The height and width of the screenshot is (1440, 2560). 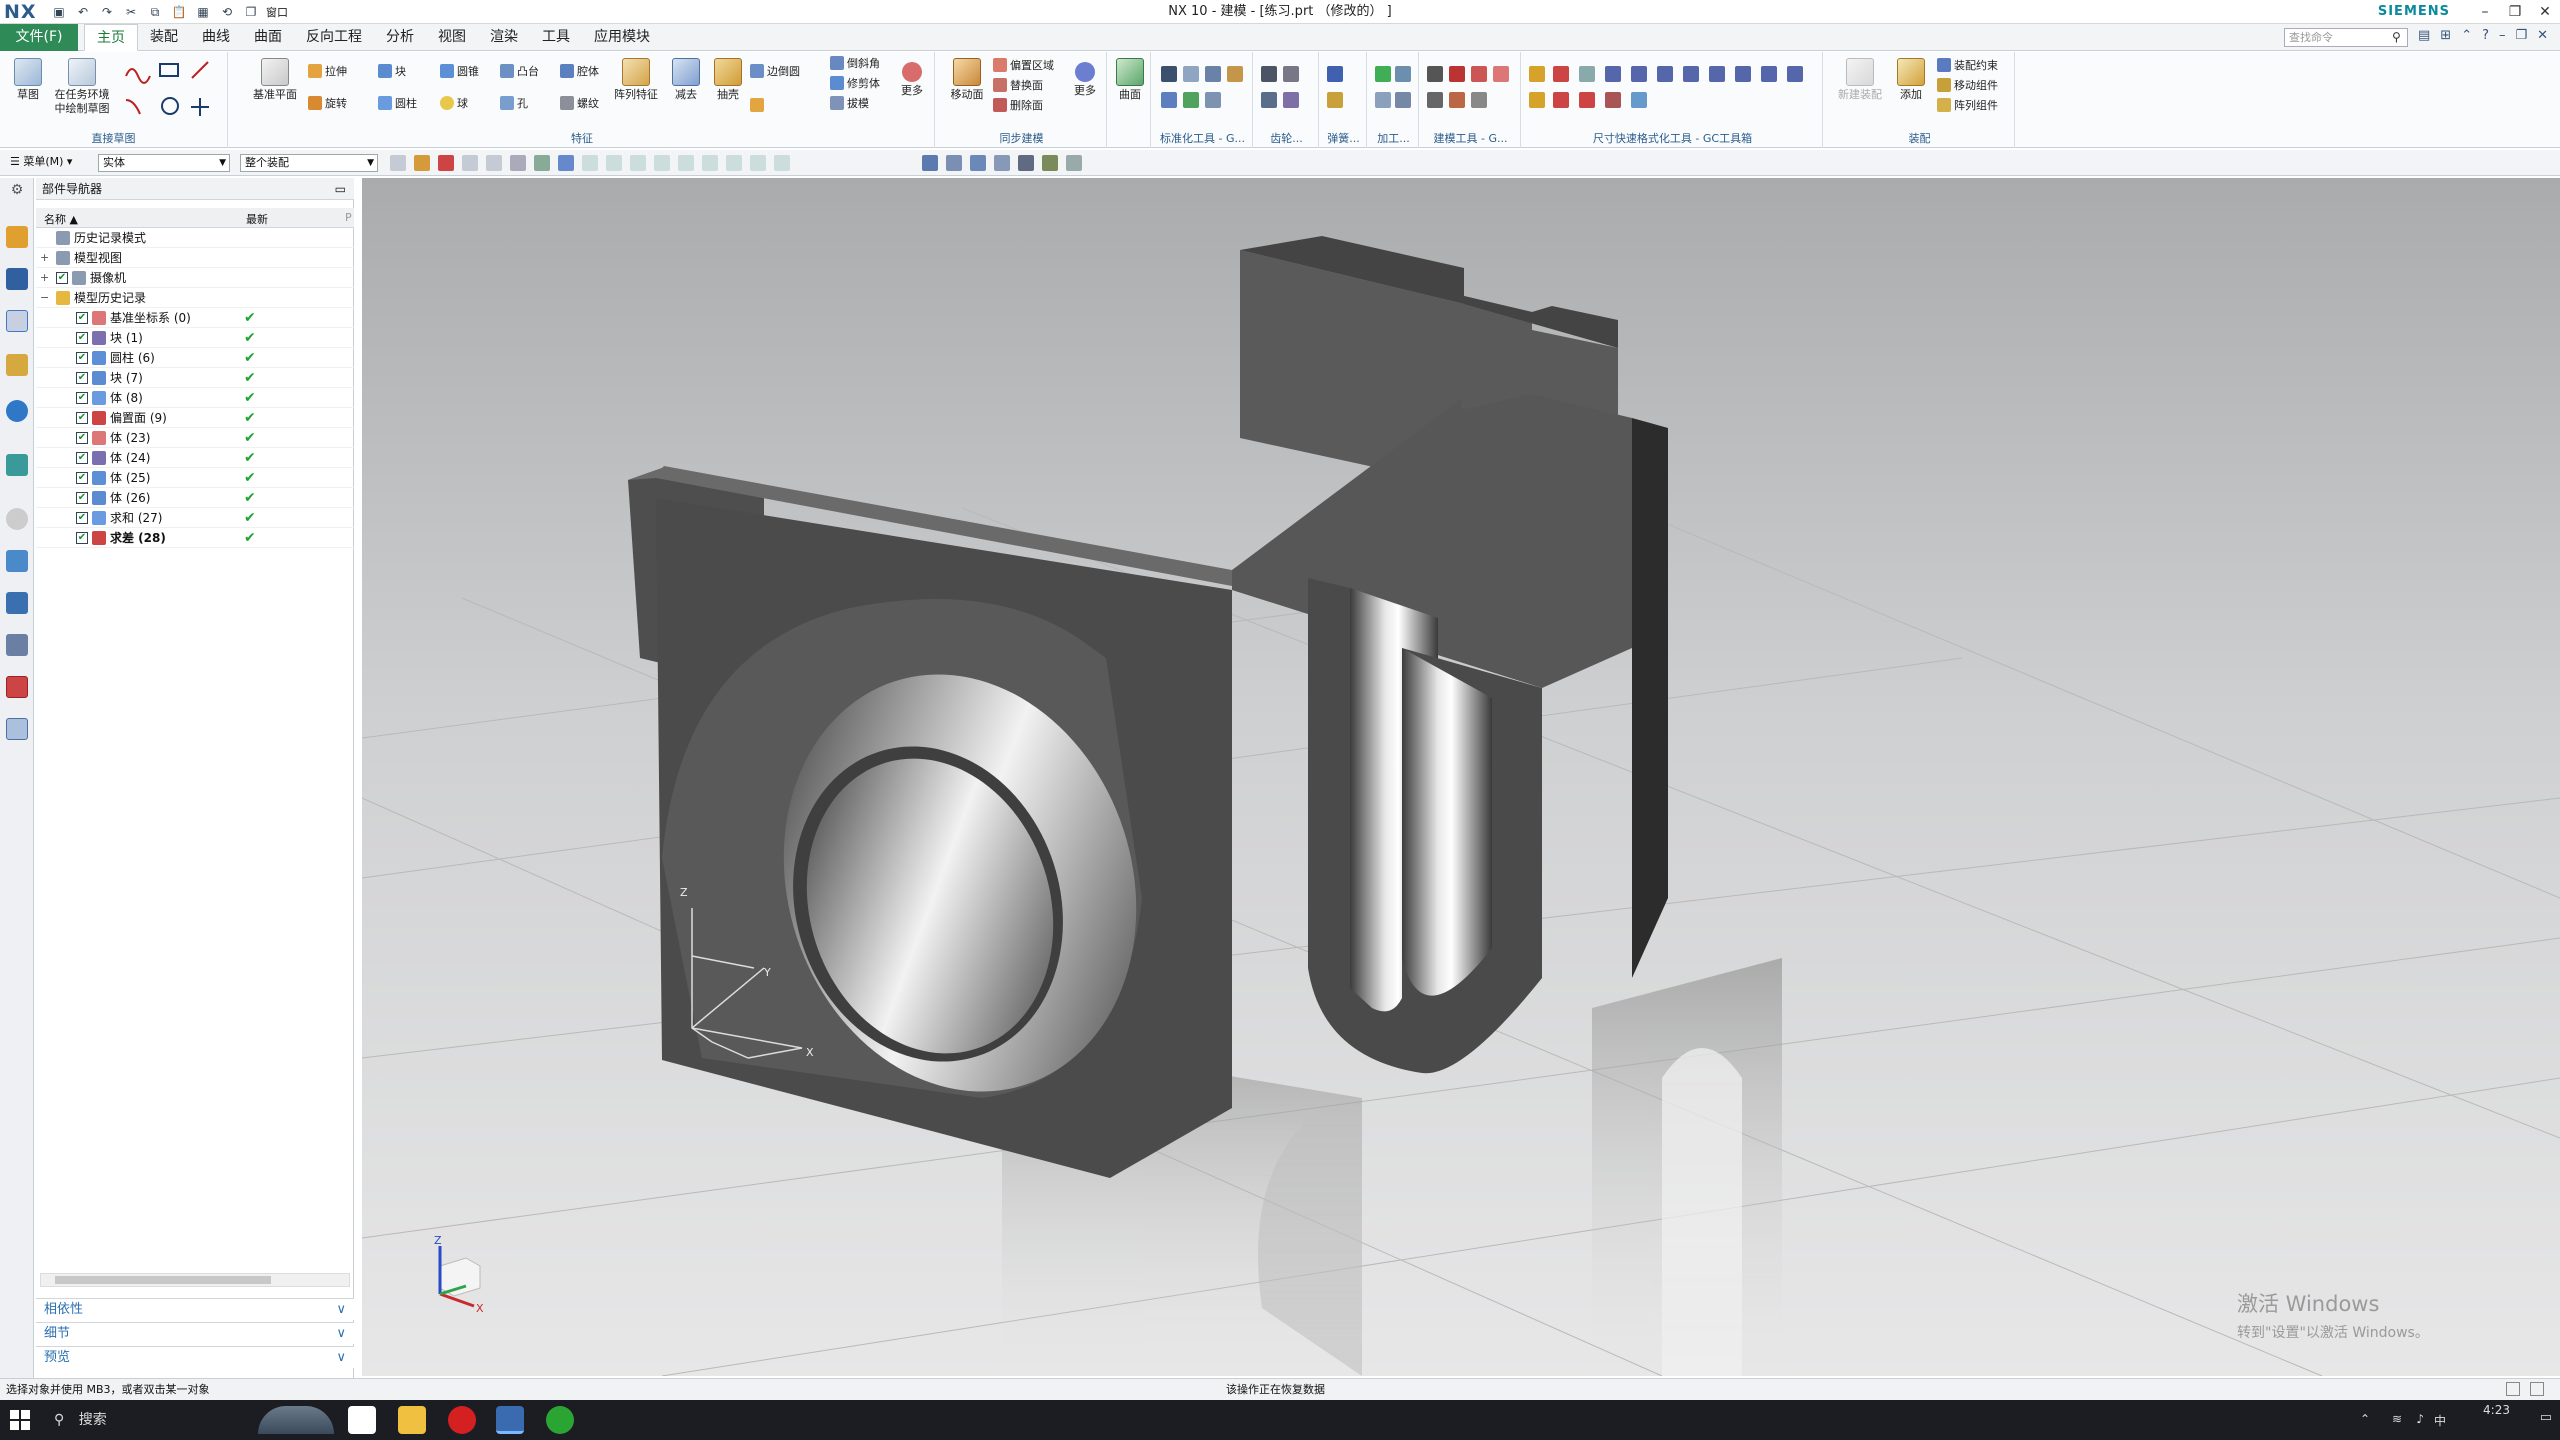 What do you see at coordinates (195, 418) in the screenshot?
I see `tree-node: ✔ 偏置面 (9) ✔` at bounding box center [195, 418].